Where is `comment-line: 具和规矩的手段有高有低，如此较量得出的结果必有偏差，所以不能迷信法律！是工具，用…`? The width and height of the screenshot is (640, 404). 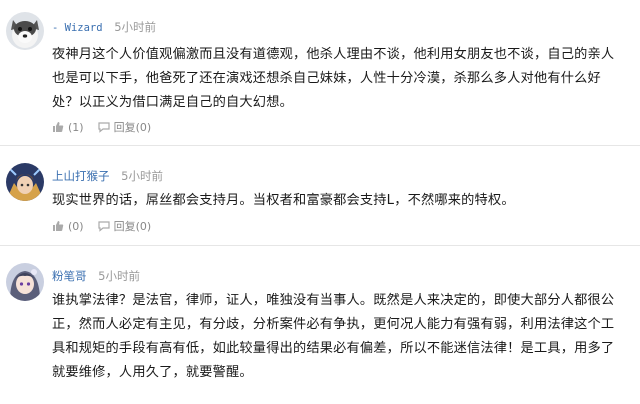 comment-line: 具和规矩的手段有高有低，如此较量得出的结果必有偏差，所以不能迷信法律！是工具，用… is located at coordinates (333, 348).